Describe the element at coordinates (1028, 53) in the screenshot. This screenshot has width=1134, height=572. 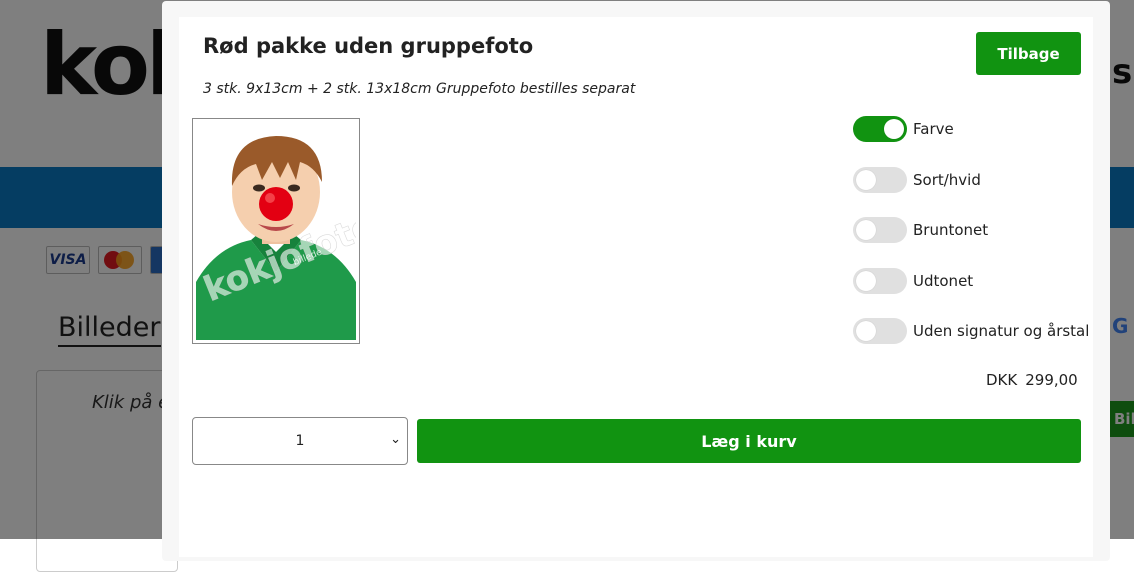
I see `back-button: Tilbage` at that location.